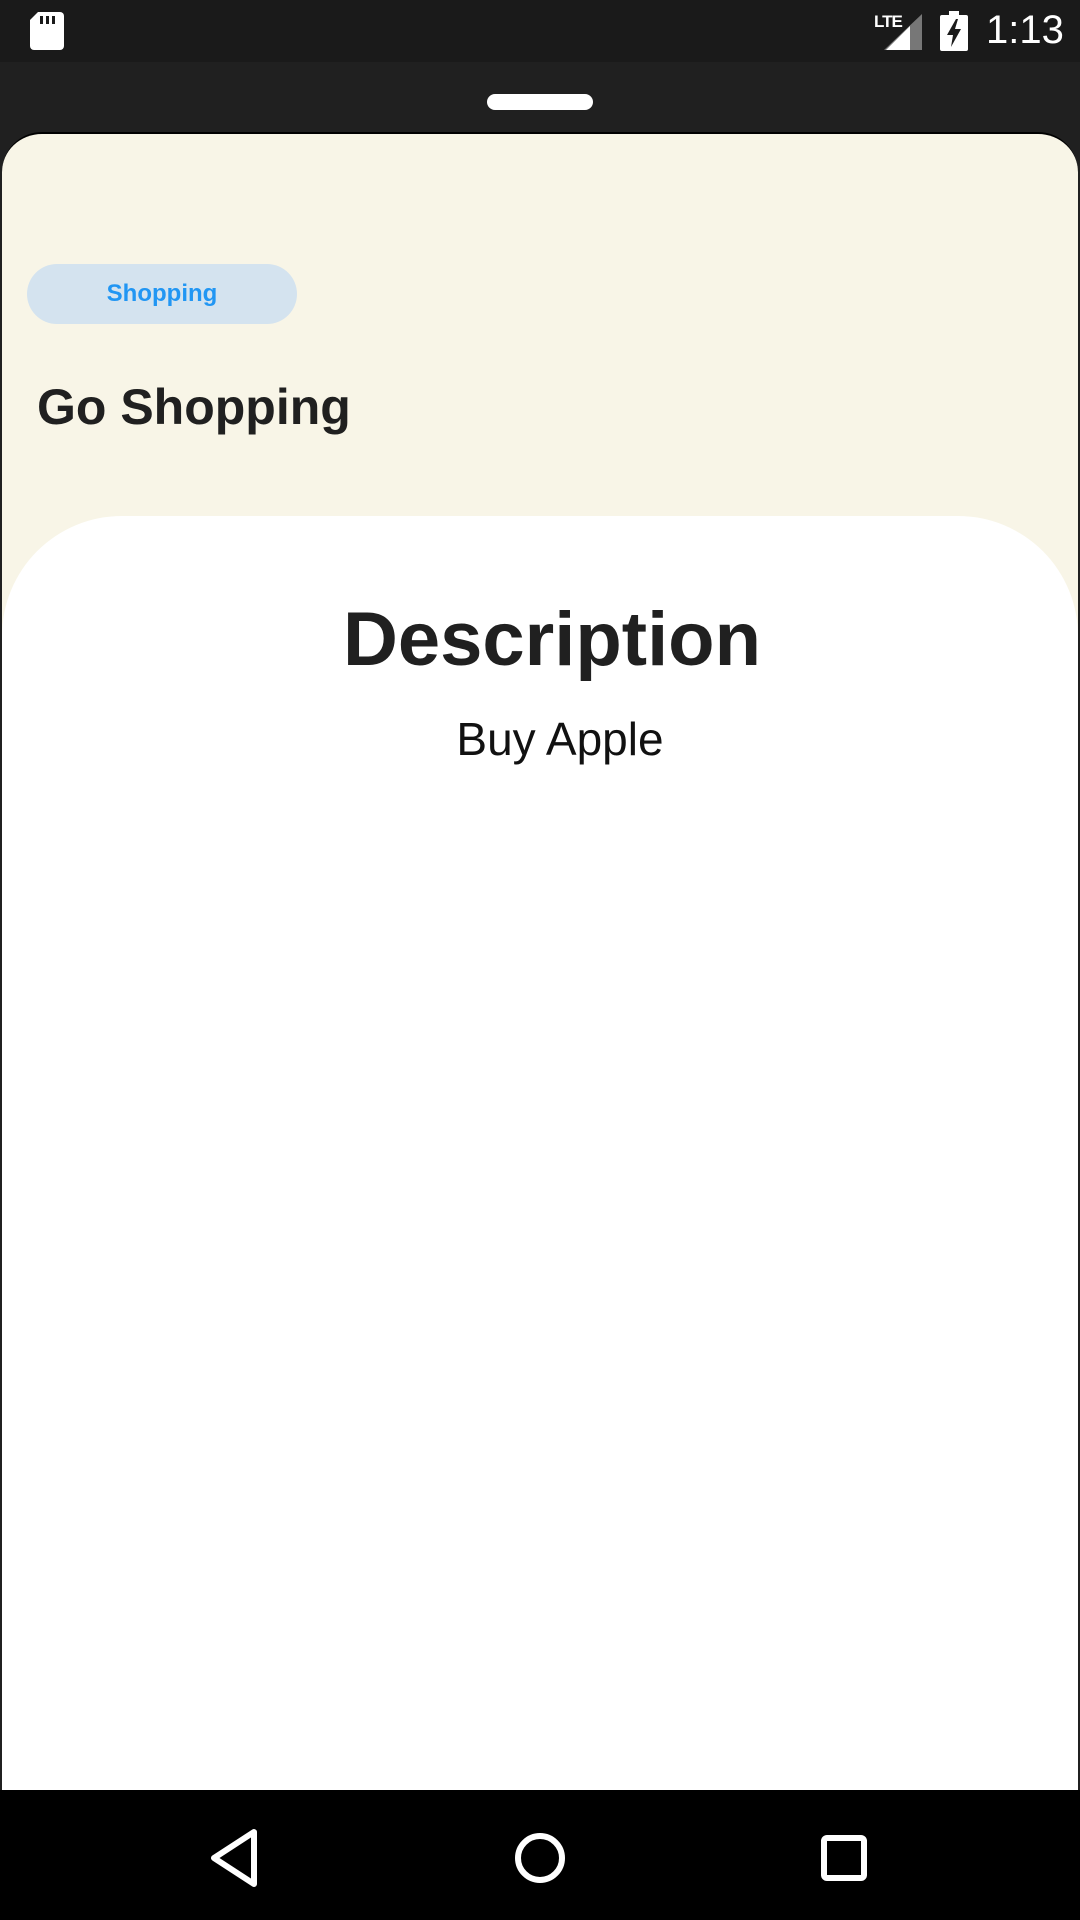 Image resolution: width=1080 pixels, height=1920 pixels. I want to click on status-bar: LTE 1:13, so click(540, 31).